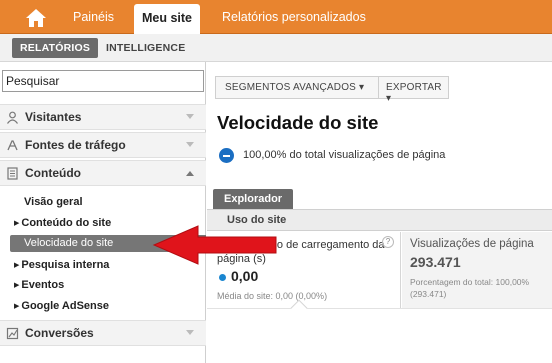 This screenshot has height=363, width=552. I want to click on page-title: Velocidade do site, so click(298, 122).